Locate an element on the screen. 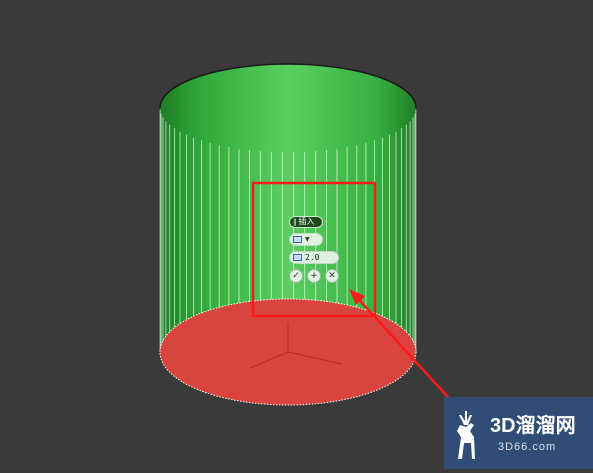 Image resolution: width=593 pixels, height=473 pixels. caddy-title-label: 插入 is located at coordinates (306, 221).